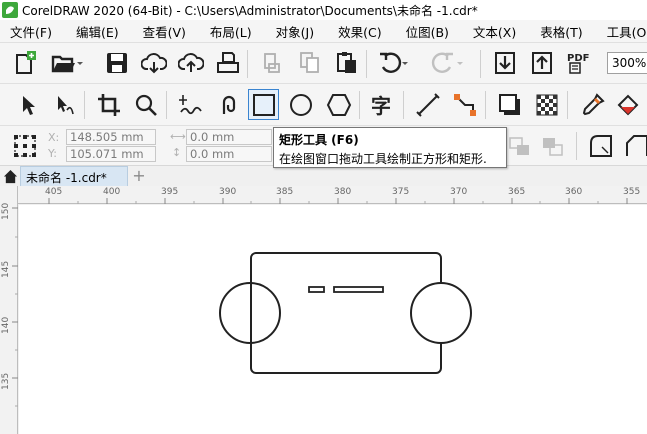 The width and height of the screenshot is (647, 434). Describe the element at coordinates (112, 192) in the screenshot. I see `ruler-label: 400` at that location.